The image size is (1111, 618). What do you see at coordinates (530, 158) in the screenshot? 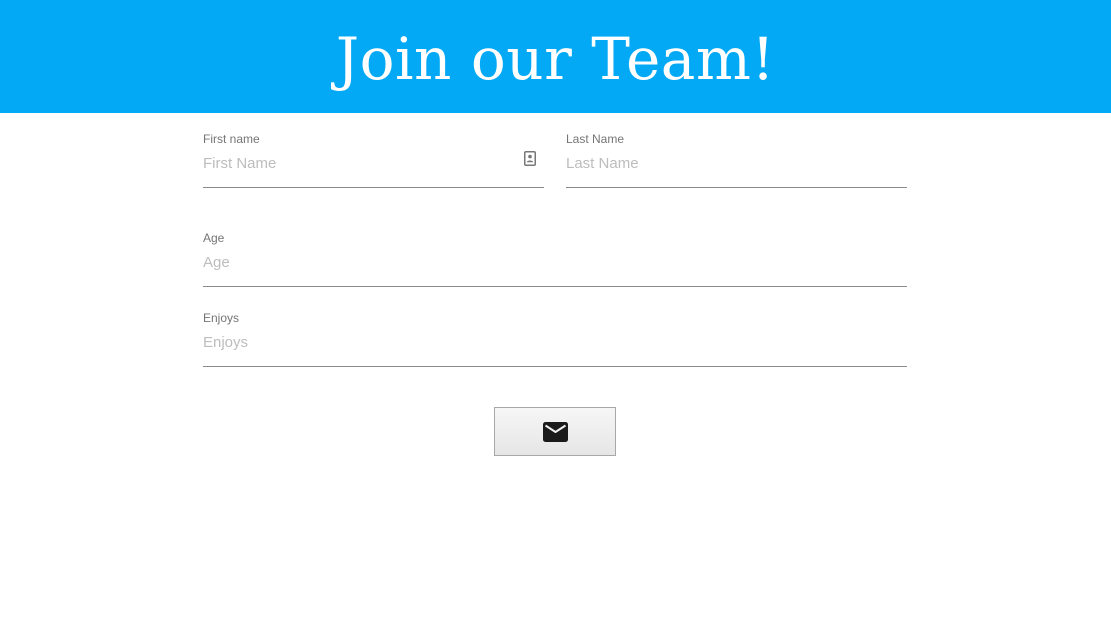
I see `contact-card-icon` at bounding box center [530, 158].